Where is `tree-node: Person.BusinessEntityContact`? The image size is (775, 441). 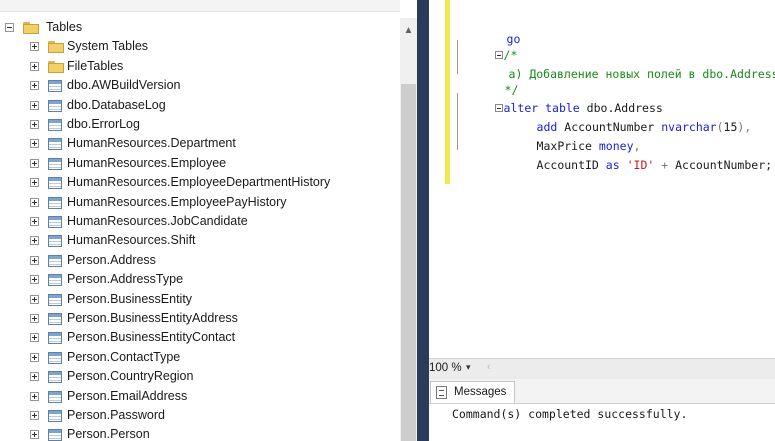
tree-node: Person.BusinessEntityContact is located at coordinates (199, 337).